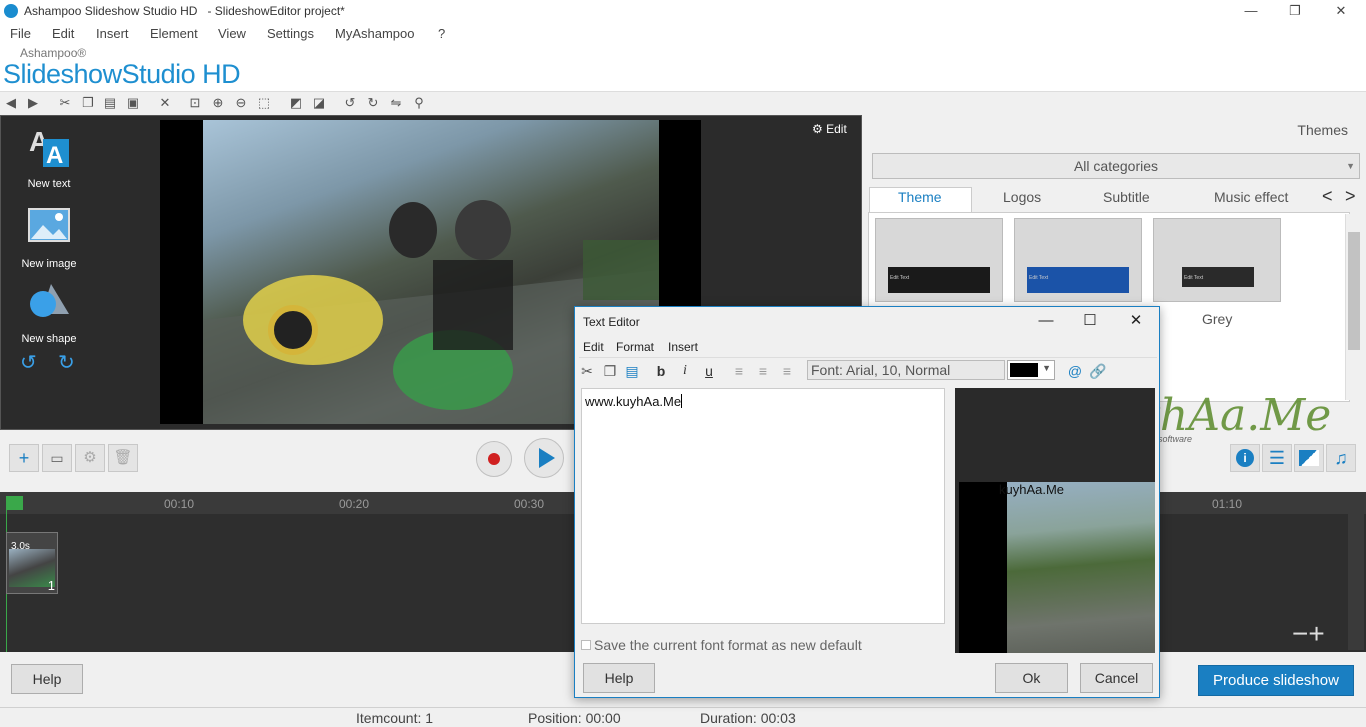 The height and width of the screenshot is (727, 1366). I want to click on italic-icon: i, so click(685, 371).